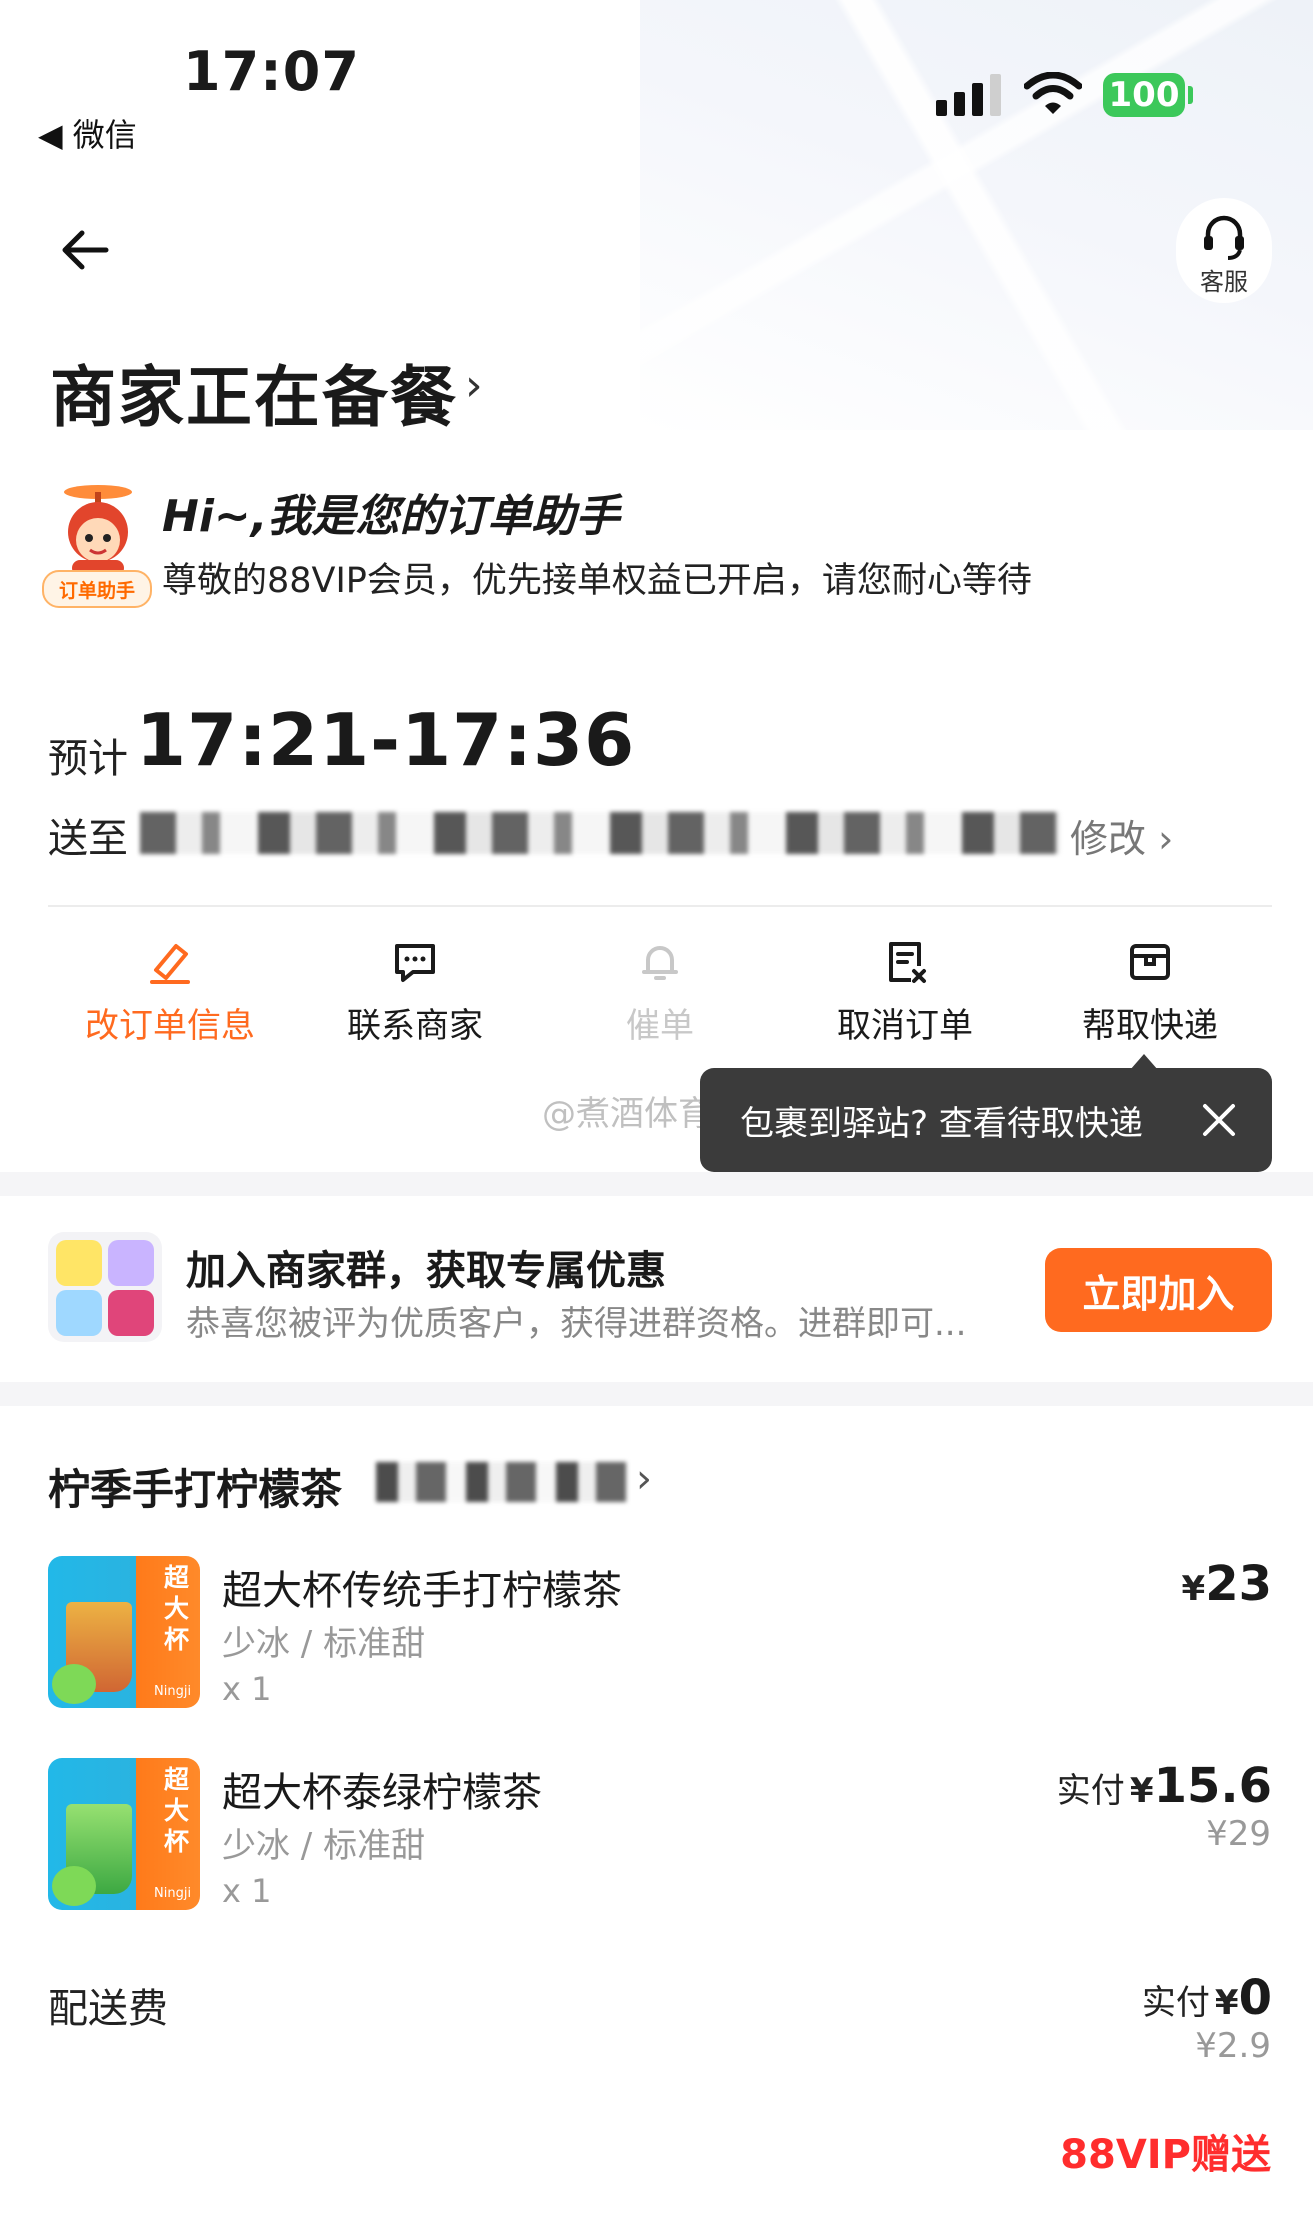 This screenshot has height=2214, width=1313. What do you see at coordinates (170, 1026) in the screenshot?
I see `action-label: 改订单信息` at bounding box center [170, 1026].